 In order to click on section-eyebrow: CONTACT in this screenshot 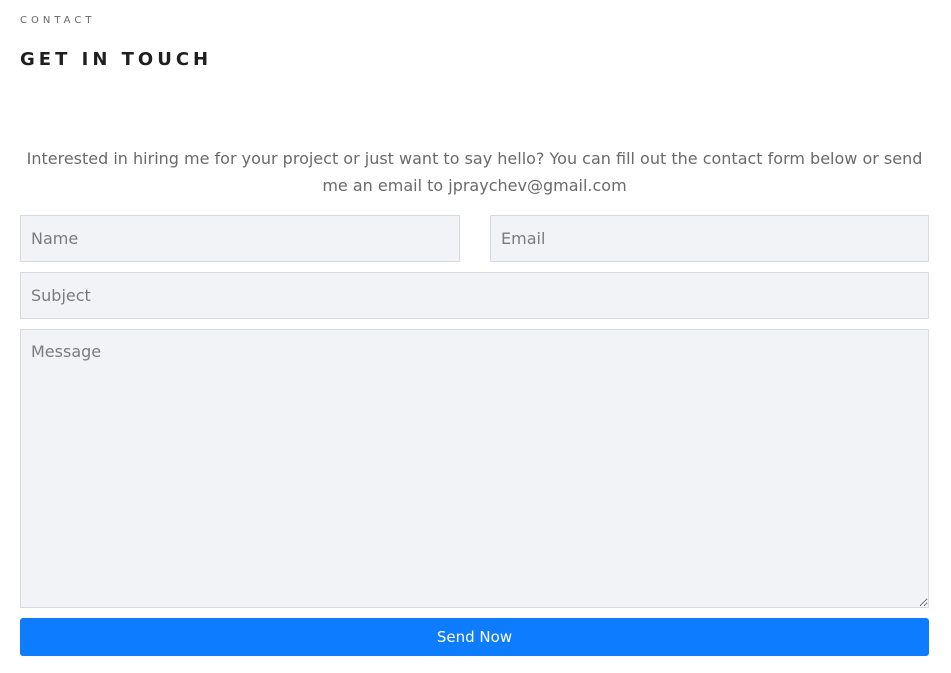, I will do `click(58, 20)`.